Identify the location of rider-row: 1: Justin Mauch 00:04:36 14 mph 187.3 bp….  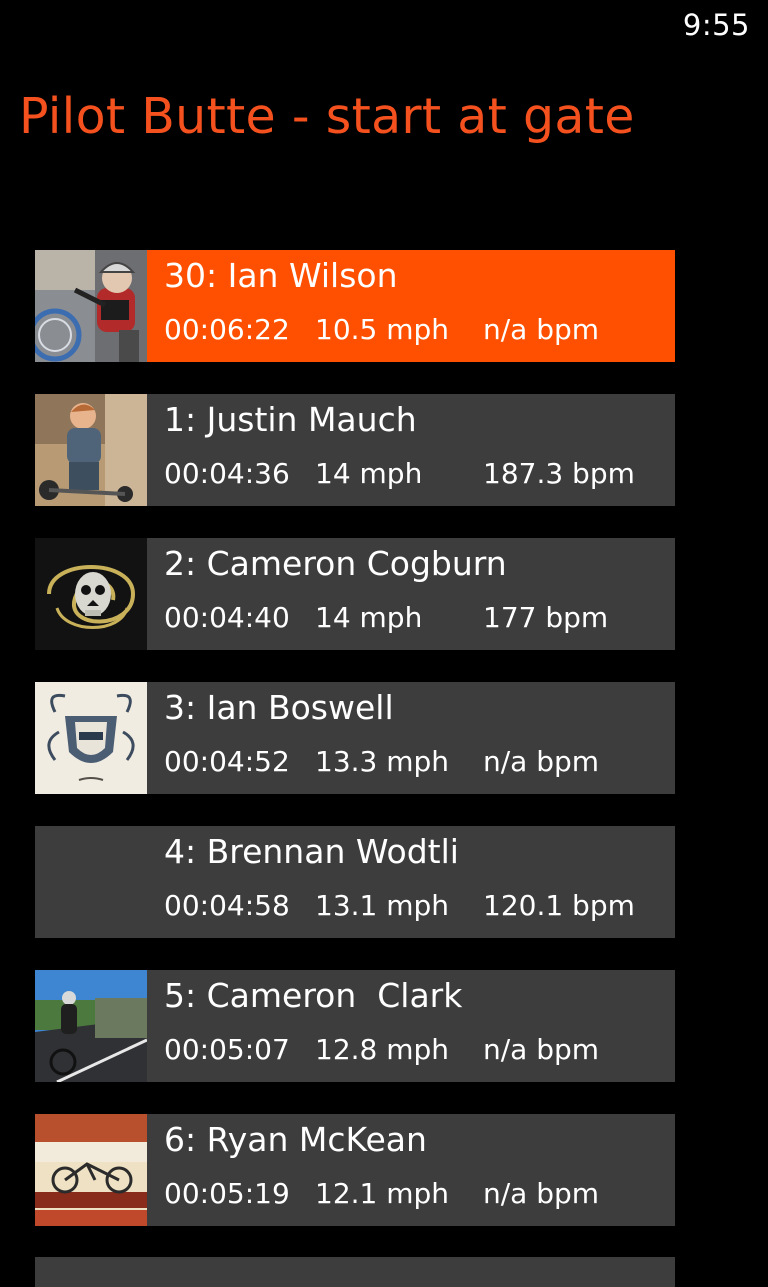
(355, 450).